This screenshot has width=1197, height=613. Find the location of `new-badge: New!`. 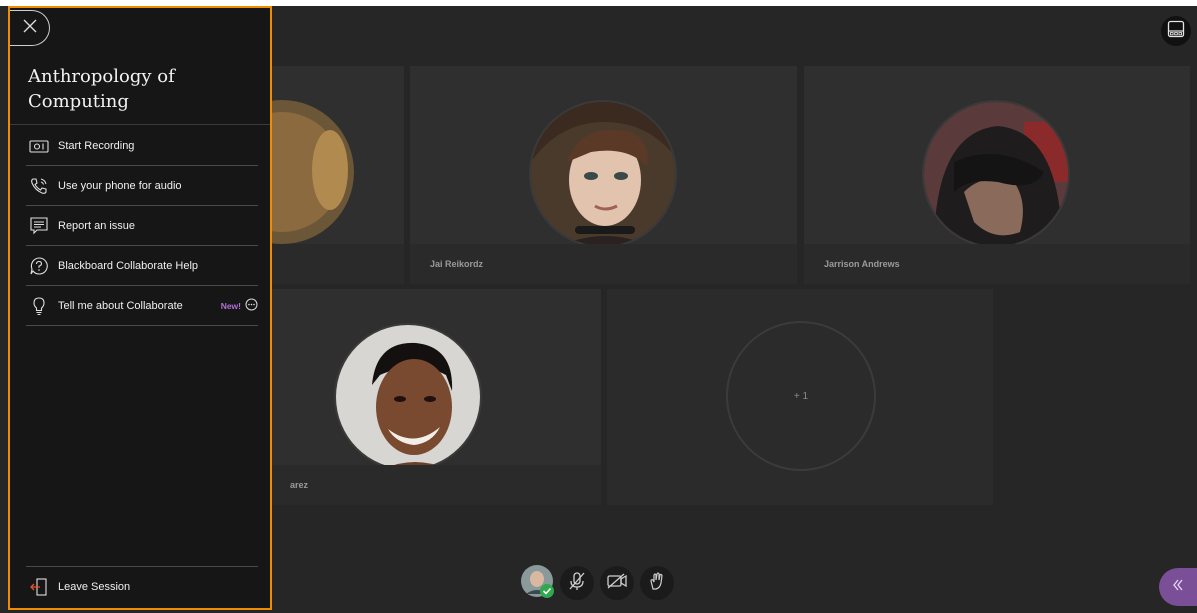

new-badge: New! is located at coordinates (230, 305).